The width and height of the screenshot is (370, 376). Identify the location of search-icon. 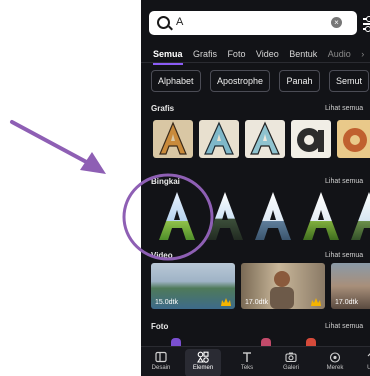
(163, 22).